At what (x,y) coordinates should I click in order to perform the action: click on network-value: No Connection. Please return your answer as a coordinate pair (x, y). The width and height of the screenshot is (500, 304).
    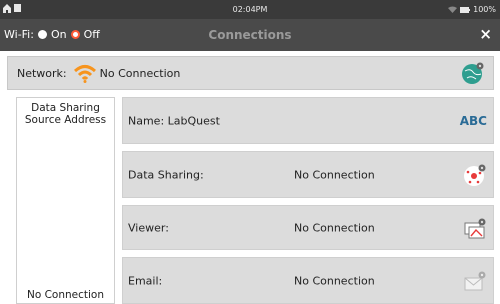
    Looking at the image, I should click on (140, 73).